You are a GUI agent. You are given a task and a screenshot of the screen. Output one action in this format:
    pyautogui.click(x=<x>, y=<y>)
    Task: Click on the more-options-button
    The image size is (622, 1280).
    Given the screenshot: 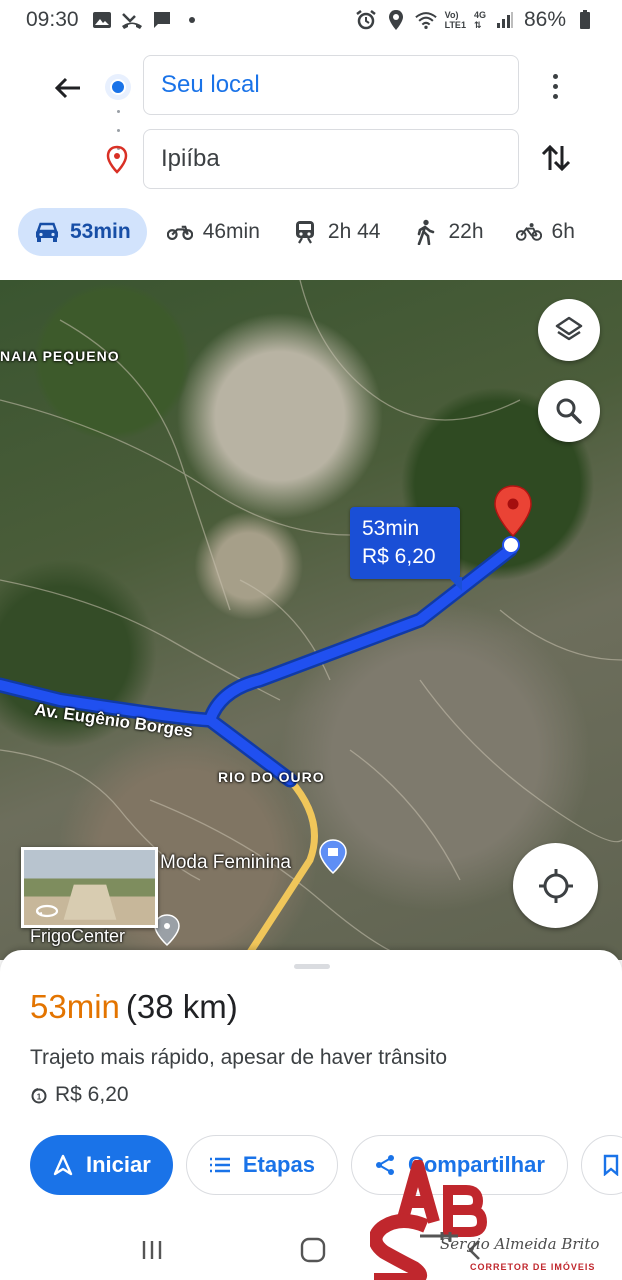 What is the action you would take?
    pyautogui.click(x=555, y=86)
    